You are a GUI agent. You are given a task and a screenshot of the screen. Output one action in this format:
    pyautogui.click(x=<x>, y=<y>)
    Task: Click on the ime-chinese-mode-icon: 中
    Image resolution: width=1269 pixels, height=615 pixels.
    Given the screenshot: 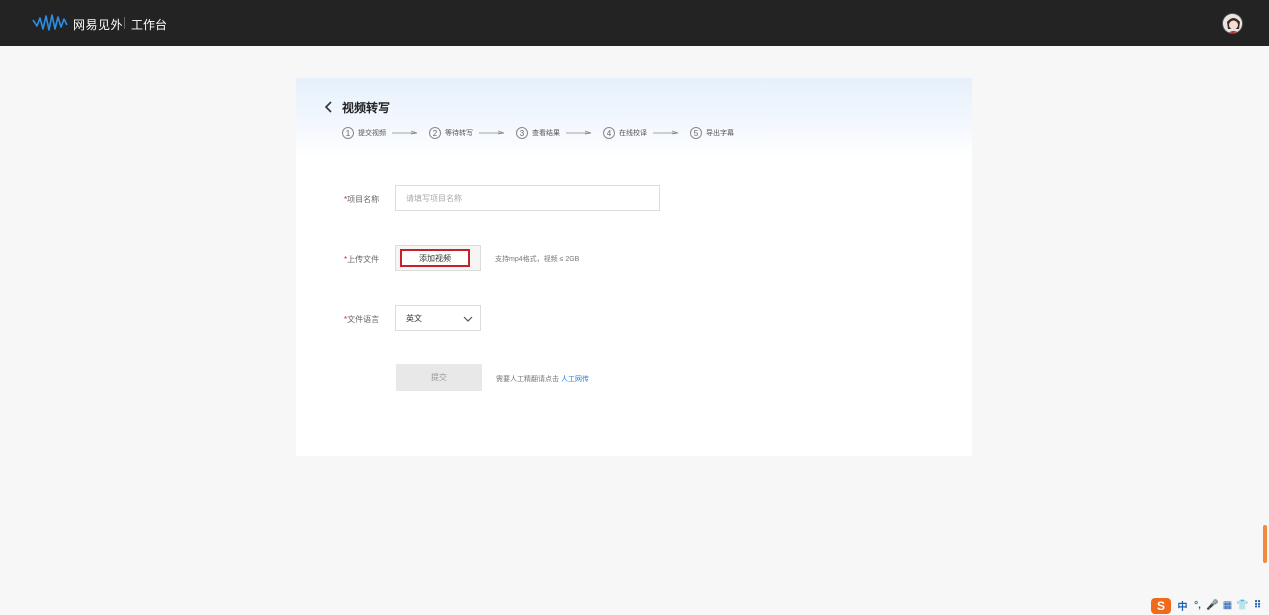 What is the action you would take?
    pyautogui.click(x=1182, y=605)
    